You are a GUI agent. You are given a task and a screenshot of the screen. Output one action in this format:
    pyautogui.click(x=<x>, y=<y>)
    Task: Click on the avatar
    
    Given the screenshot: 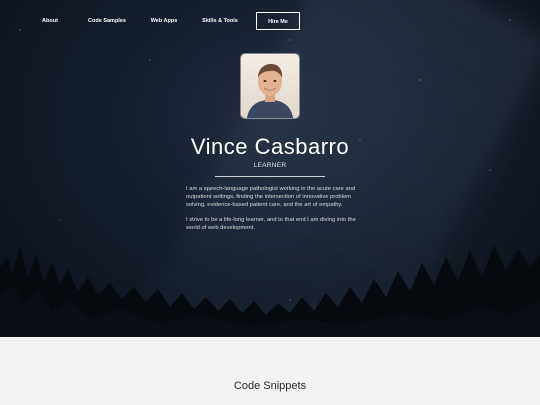 What is the action you would take?
    pyautogui.click(x=270, y=86)
    